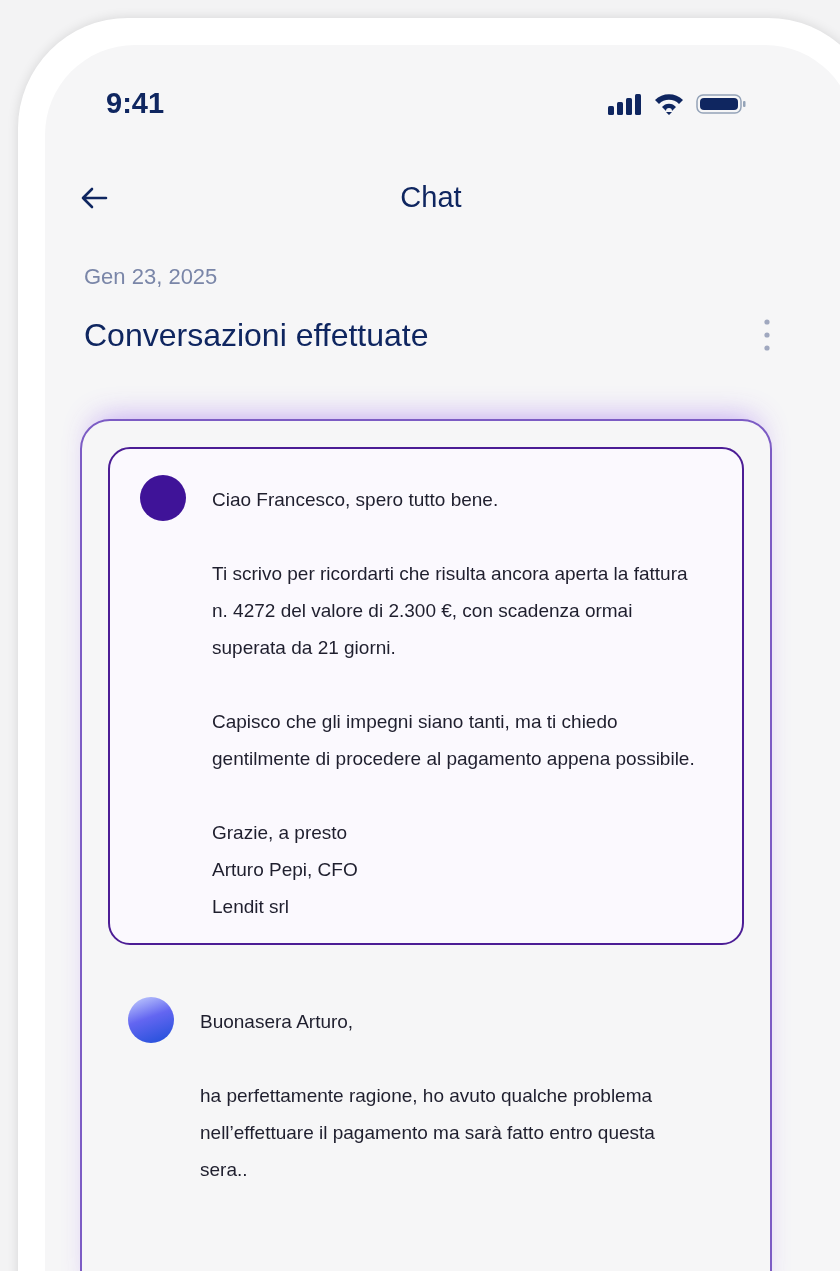 The height and width of the screenshot is (1271, 840). I want to click on battery-icon, so click(721, 103).